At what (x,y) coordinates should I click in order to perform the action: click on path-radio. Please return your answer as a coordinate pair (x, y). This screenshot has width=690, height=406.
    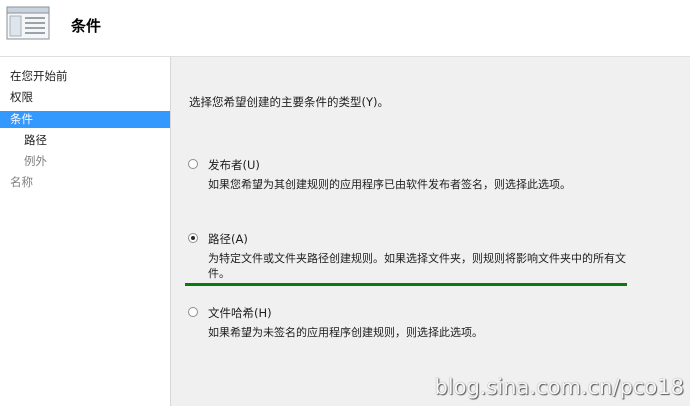
    Looking at the image, I should click on (193, 238).